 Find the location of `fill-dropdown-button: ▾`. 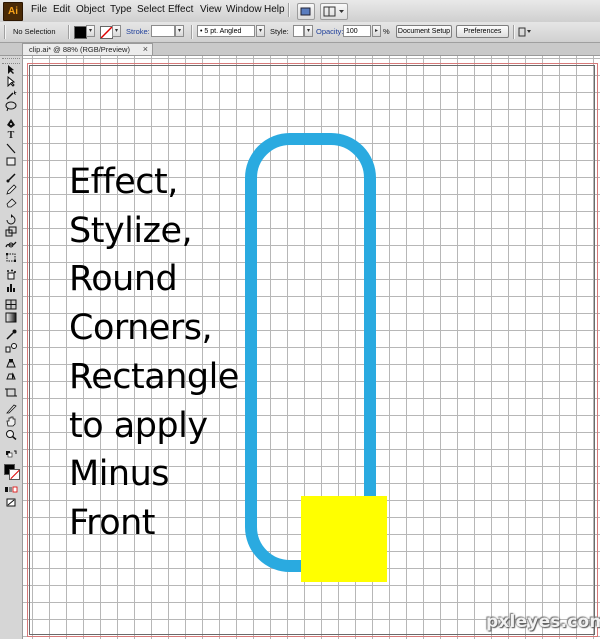

fill-dropdown-button: ▾ is located at coordinates (90, 31).